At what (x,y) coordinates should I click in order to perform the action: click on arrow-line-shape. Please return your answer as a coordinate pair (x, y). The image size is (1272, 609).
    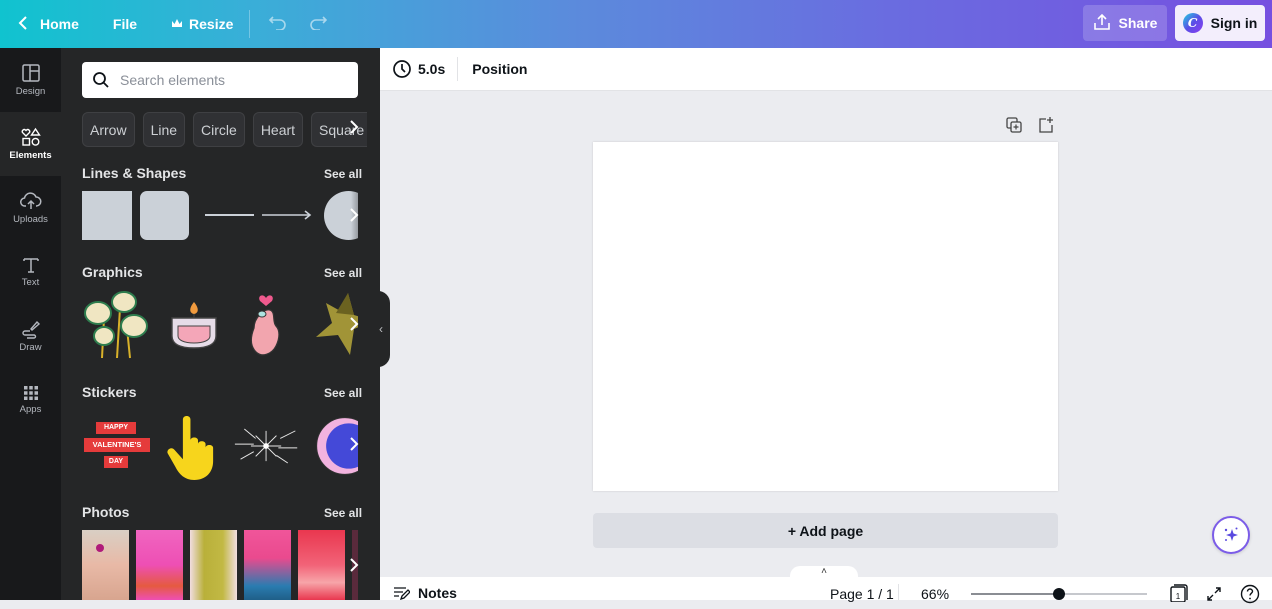
    Looking at the image, I should click on (287, 215).